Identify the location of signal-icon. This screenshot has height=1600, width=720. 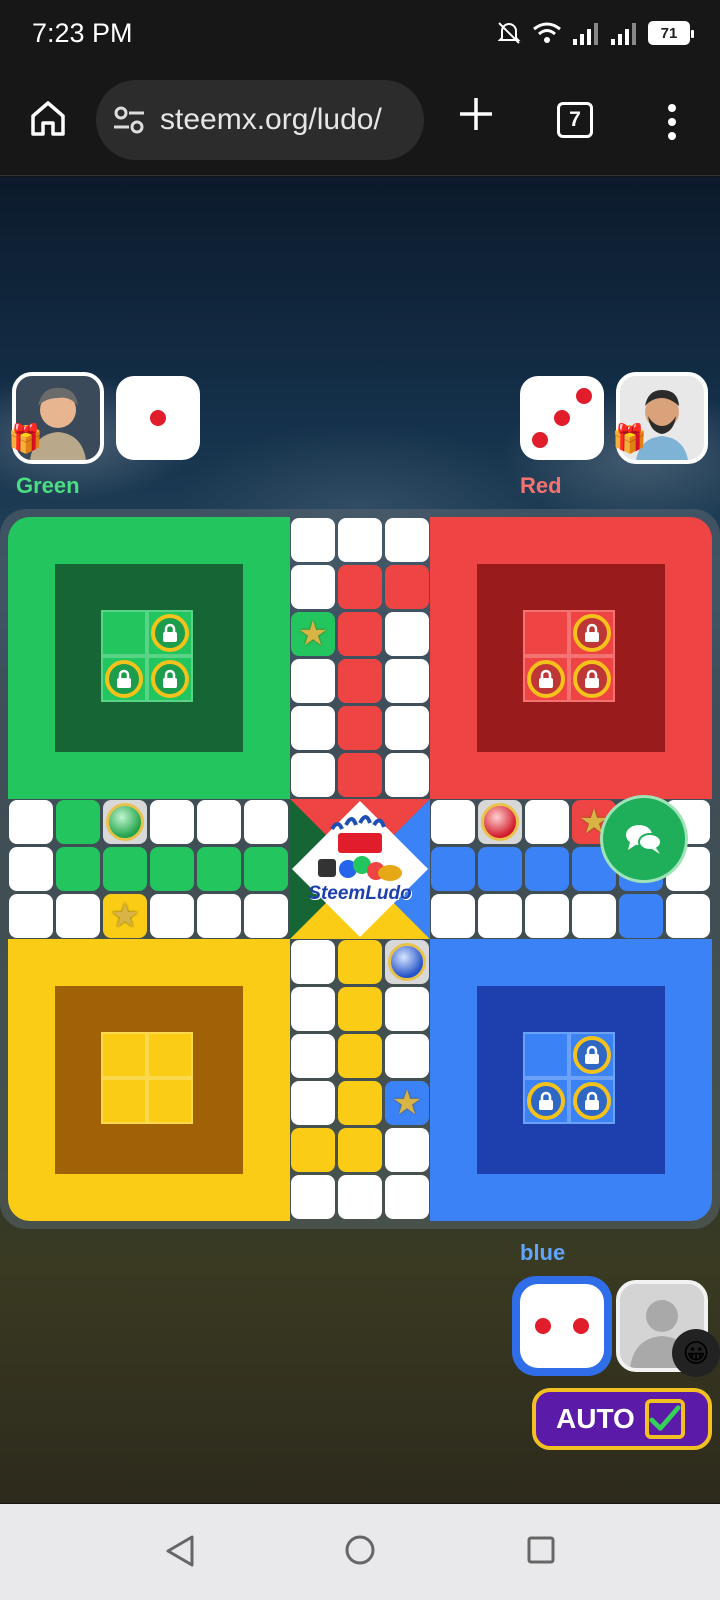
(585, 34).